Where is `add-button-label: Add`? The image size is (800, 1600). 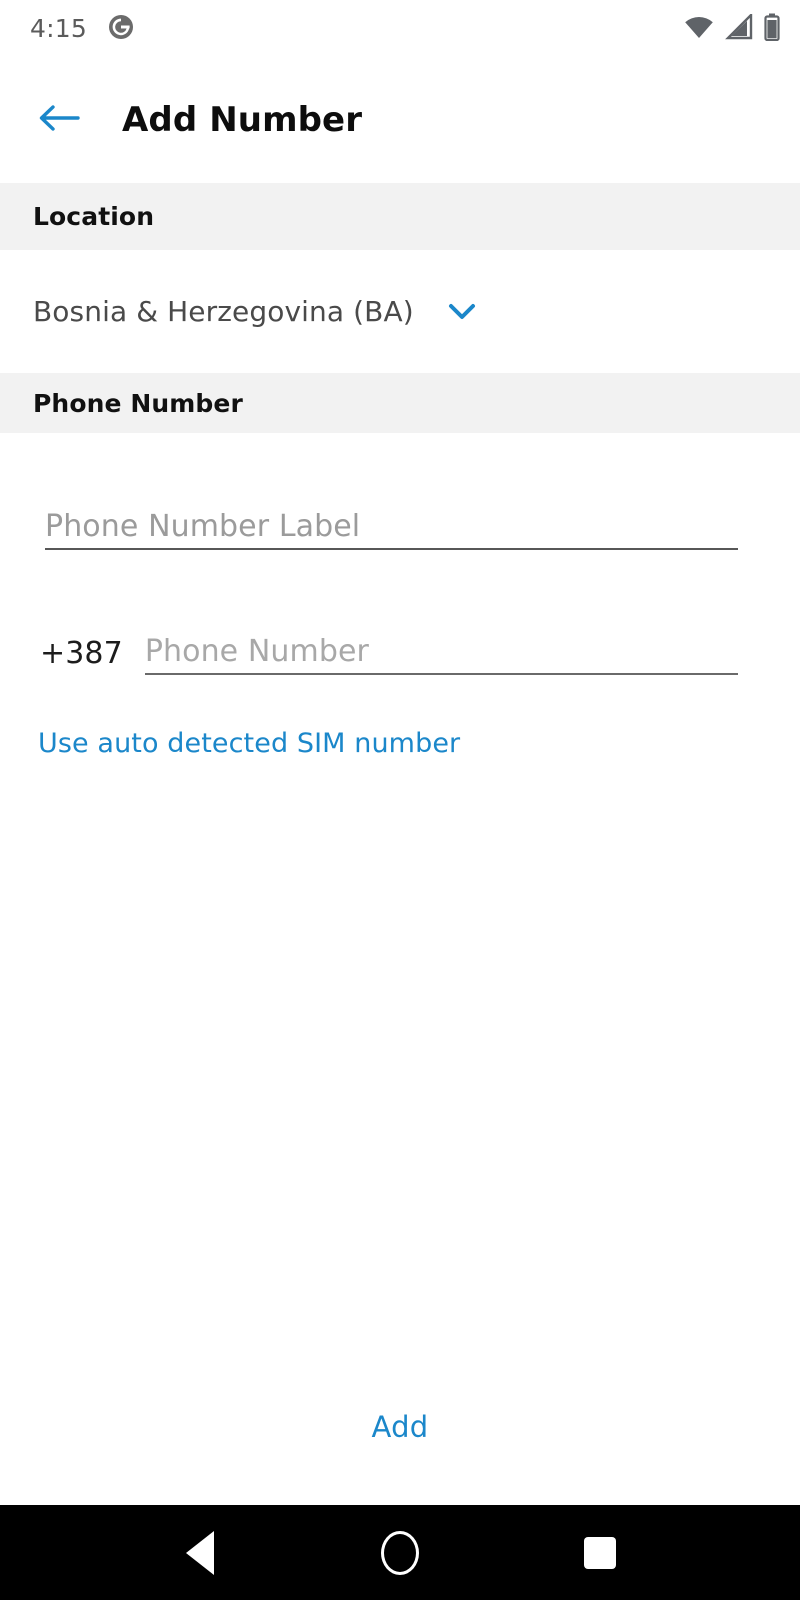
add-button-label: Add is located at coordinates (400, 1427).